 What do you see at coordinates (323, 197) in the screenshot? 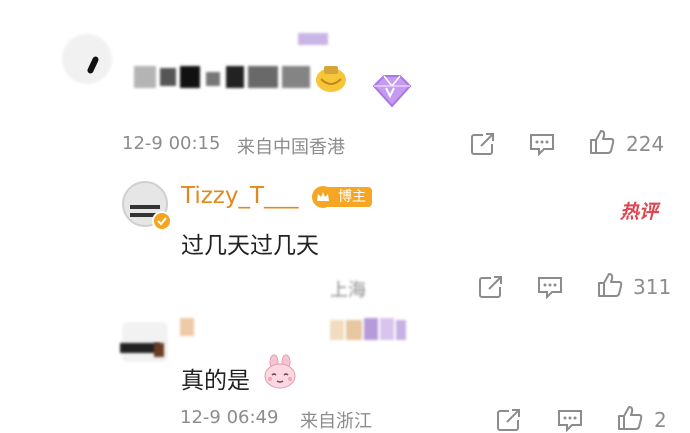
I see `crown-icon` at bounding box center [323, 197].